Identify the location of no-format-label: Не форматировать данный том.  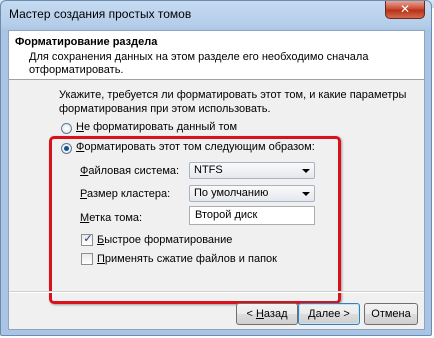
(156, 127).